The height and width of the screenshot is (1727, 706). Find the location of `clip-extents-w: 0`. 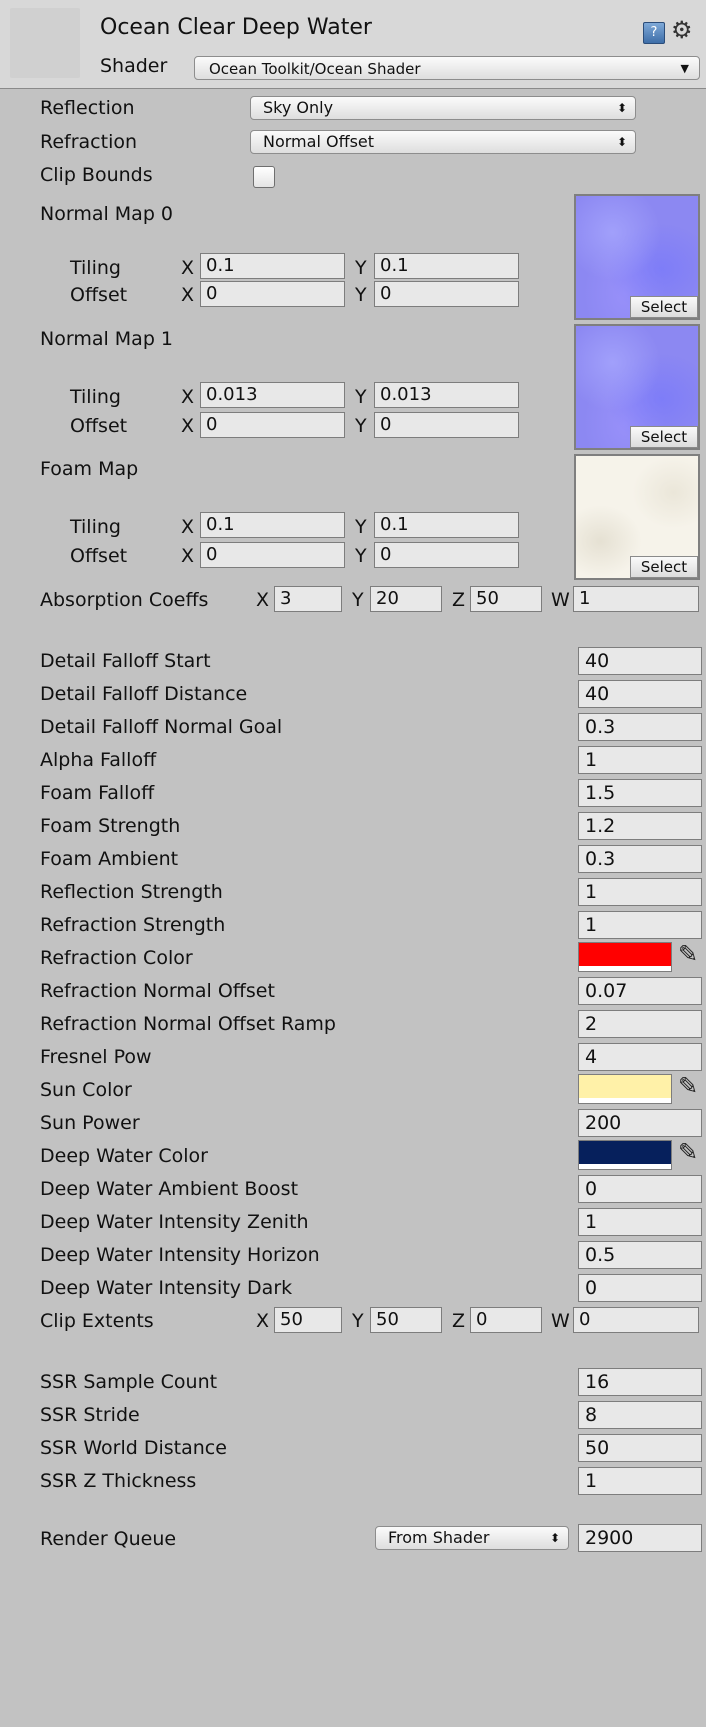

clip-extents-w: 0 is located at coordinates (636, 1320).